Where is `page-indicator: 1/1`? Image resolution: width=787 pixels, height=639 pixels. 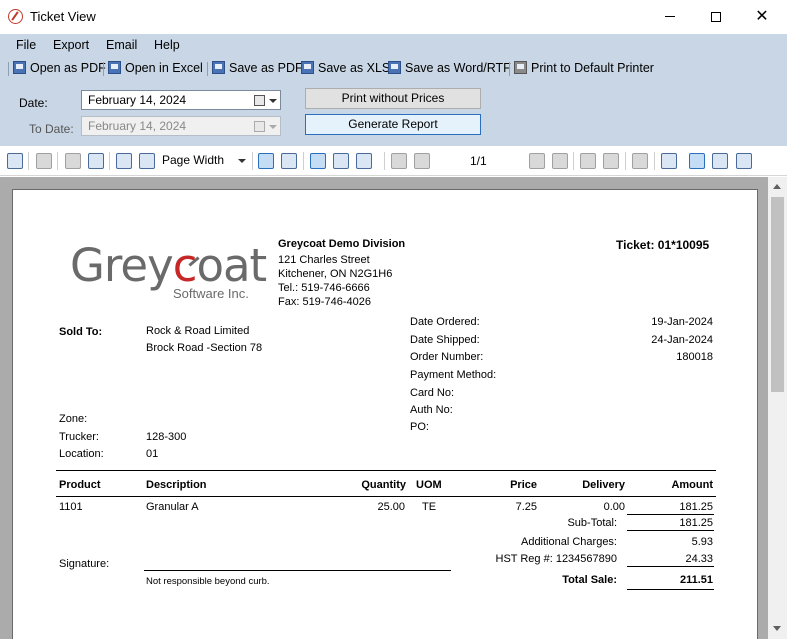
page-indicator: 1/1 is located at coordinates (478, 161).